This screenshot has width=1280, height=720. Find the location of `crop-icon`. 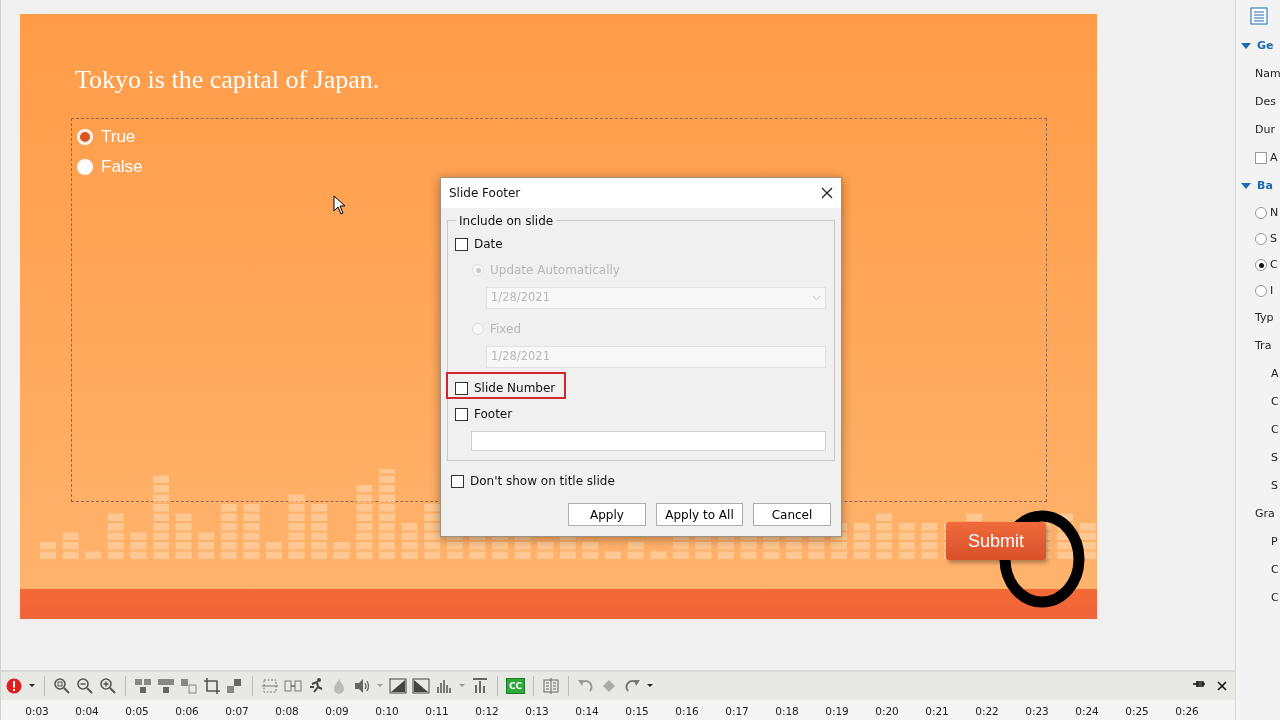

crop-icon is located at coordinates (212, 686).